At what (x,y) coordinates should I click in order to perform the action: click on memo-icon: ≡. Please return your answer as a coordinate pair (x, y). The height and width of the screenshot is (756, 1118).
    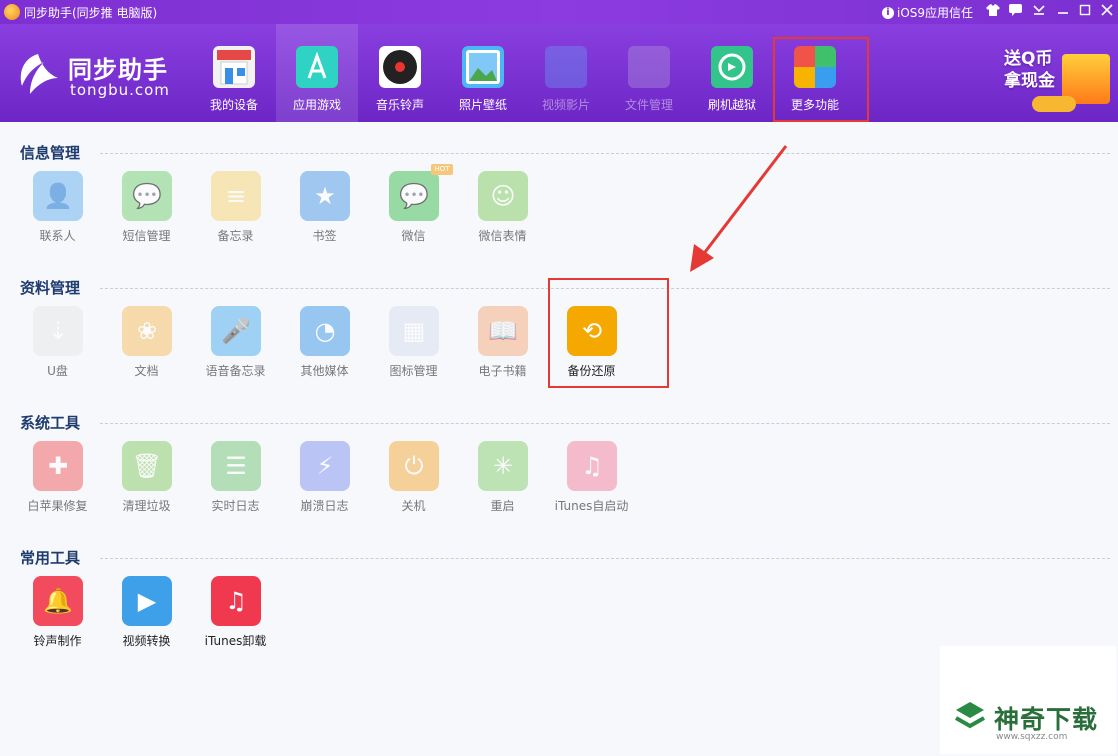
    Looking at the image, I should click on (236, 196).